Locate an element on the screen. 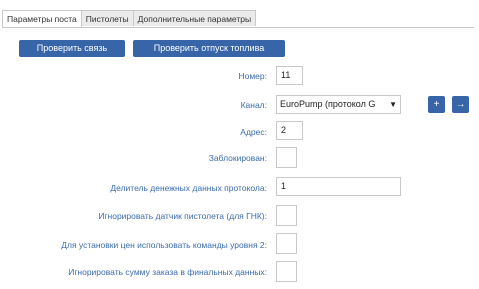  chevron-down-icon: ▼ is located at coordinates (393, 104).